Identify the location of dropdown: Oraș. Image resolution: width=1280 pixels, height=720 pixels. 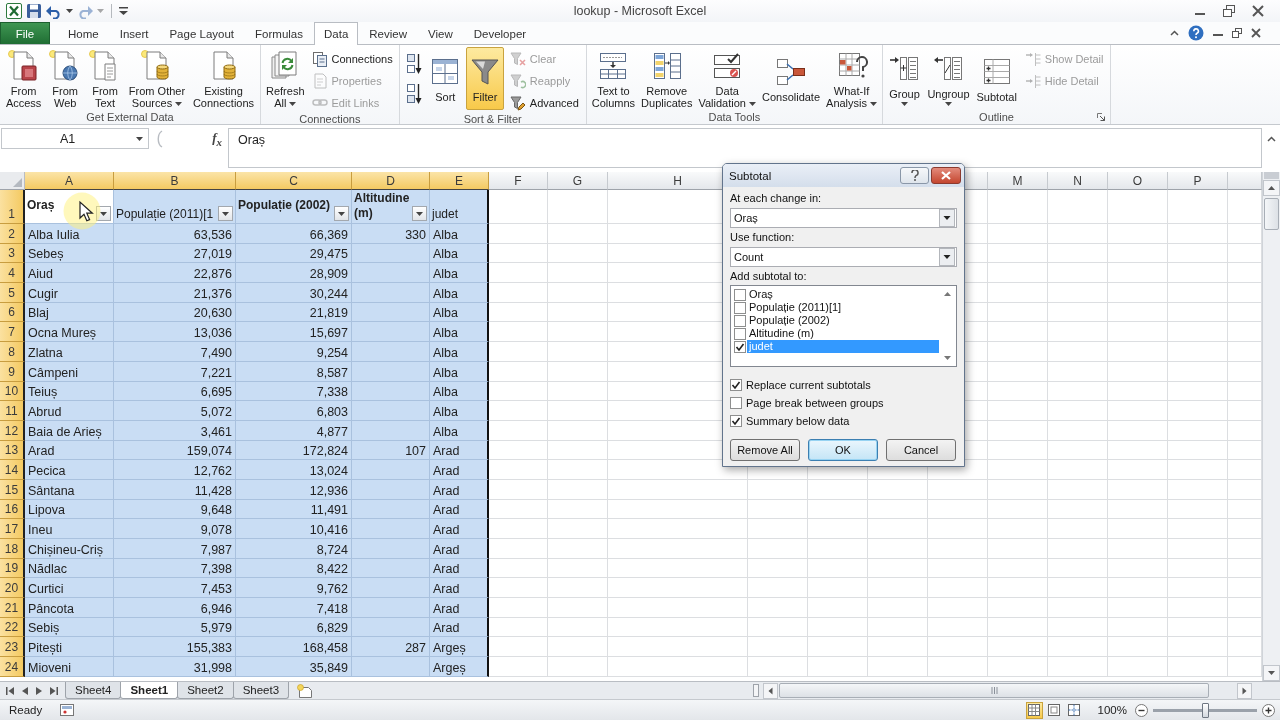
(843, 218).